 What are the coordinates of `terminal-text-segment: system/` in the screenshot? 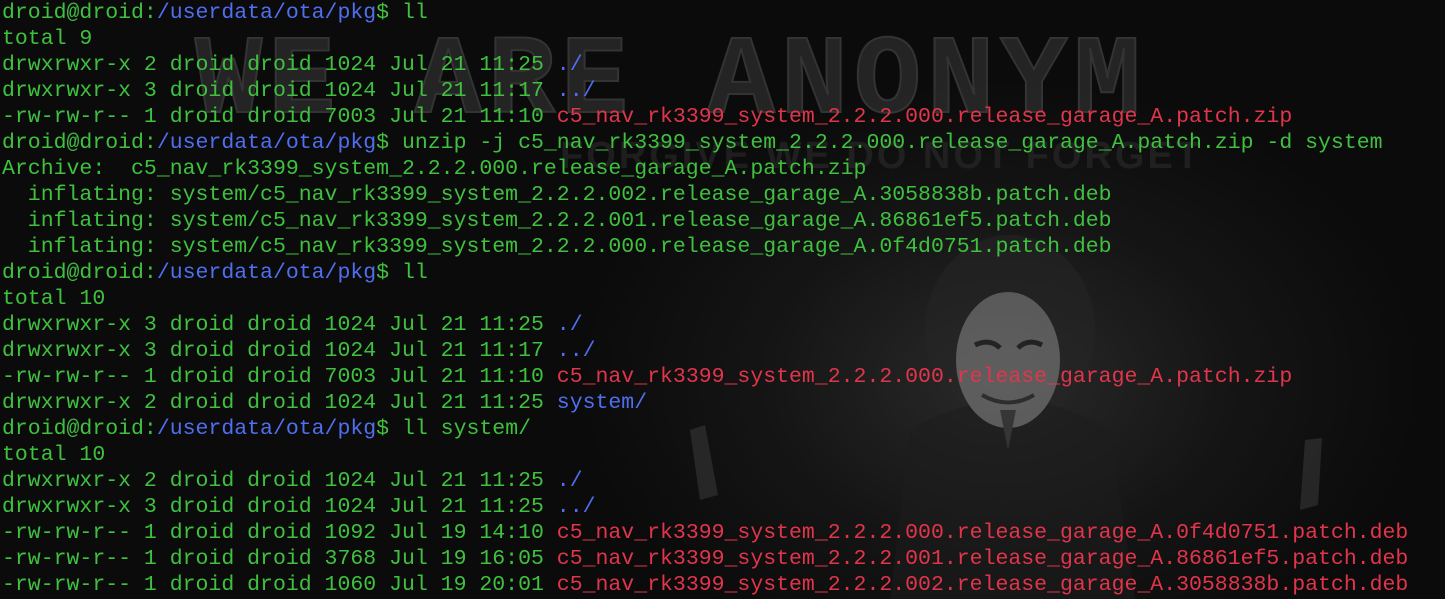 It's located at (602, 403).